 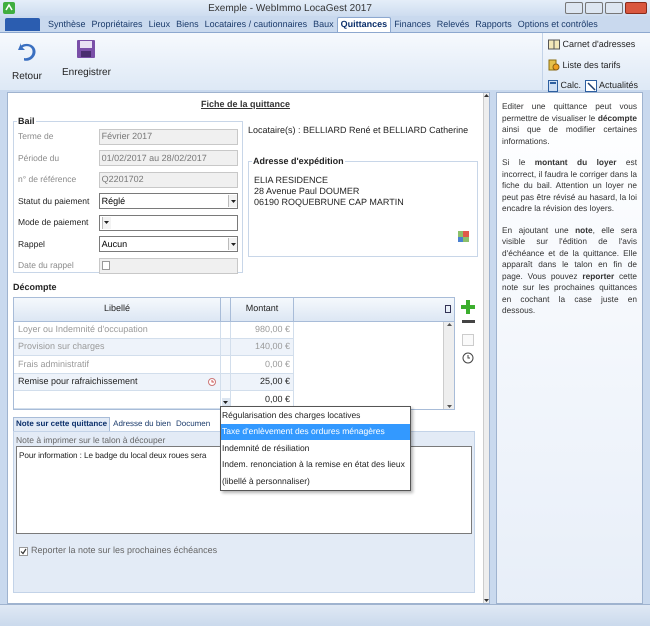 I want to click on table-cell: 0,00 €, so click(x=262, y=364).